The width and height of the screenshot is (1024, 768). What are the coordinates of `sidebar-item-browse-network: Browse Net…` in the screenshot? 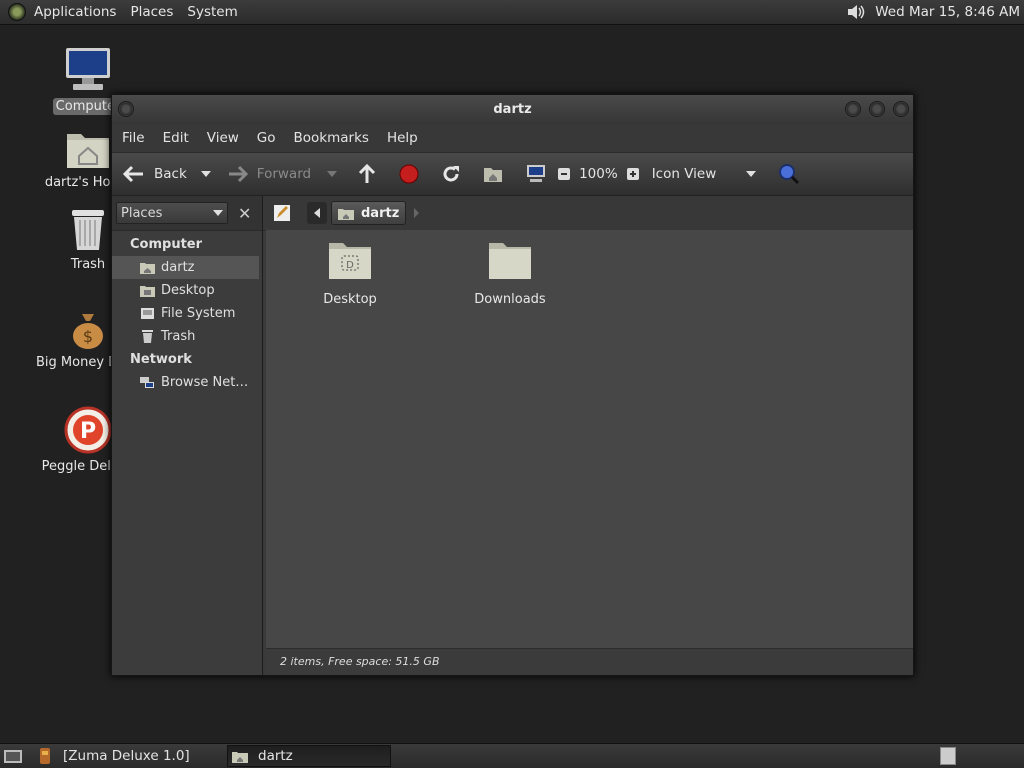 It's located at (187, 382).